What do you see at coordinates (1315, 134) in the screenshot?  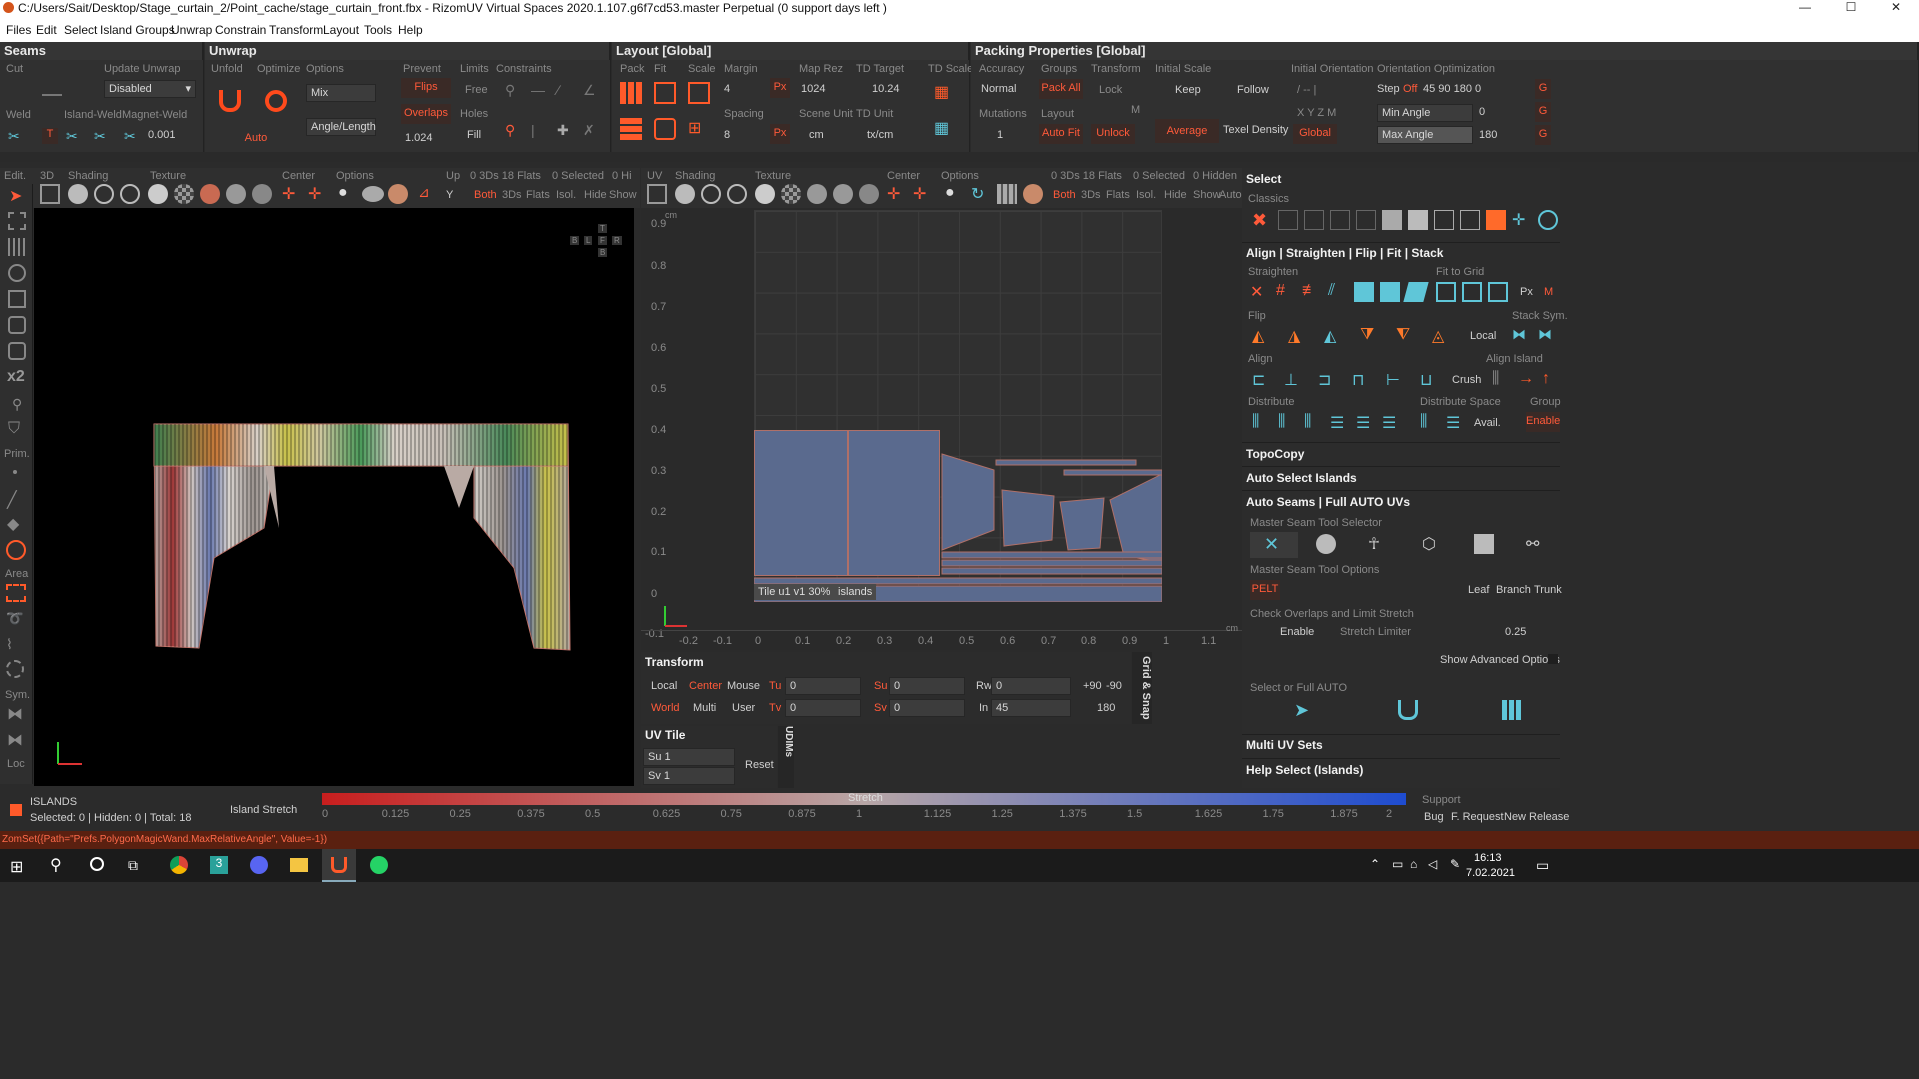 I see `global-toggle: Global` at bounding box center [1315, 134].